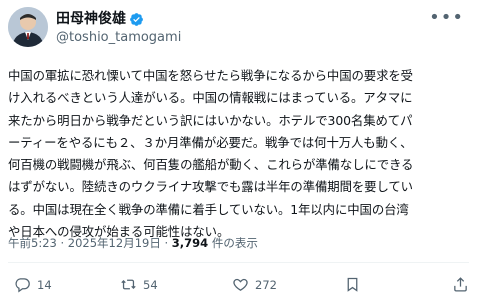 This screenshot has width=477, height=307. Describe the element at coordinates (238, 262) in the screenshot. I see `divider` at that location.